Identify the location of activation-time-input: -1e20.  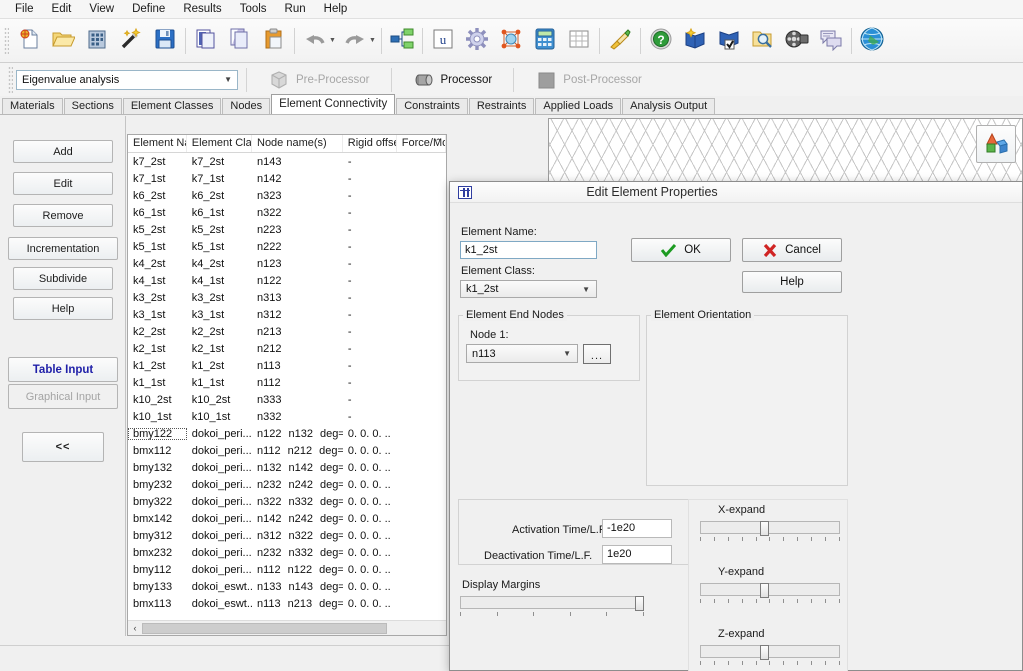
(637, 528).